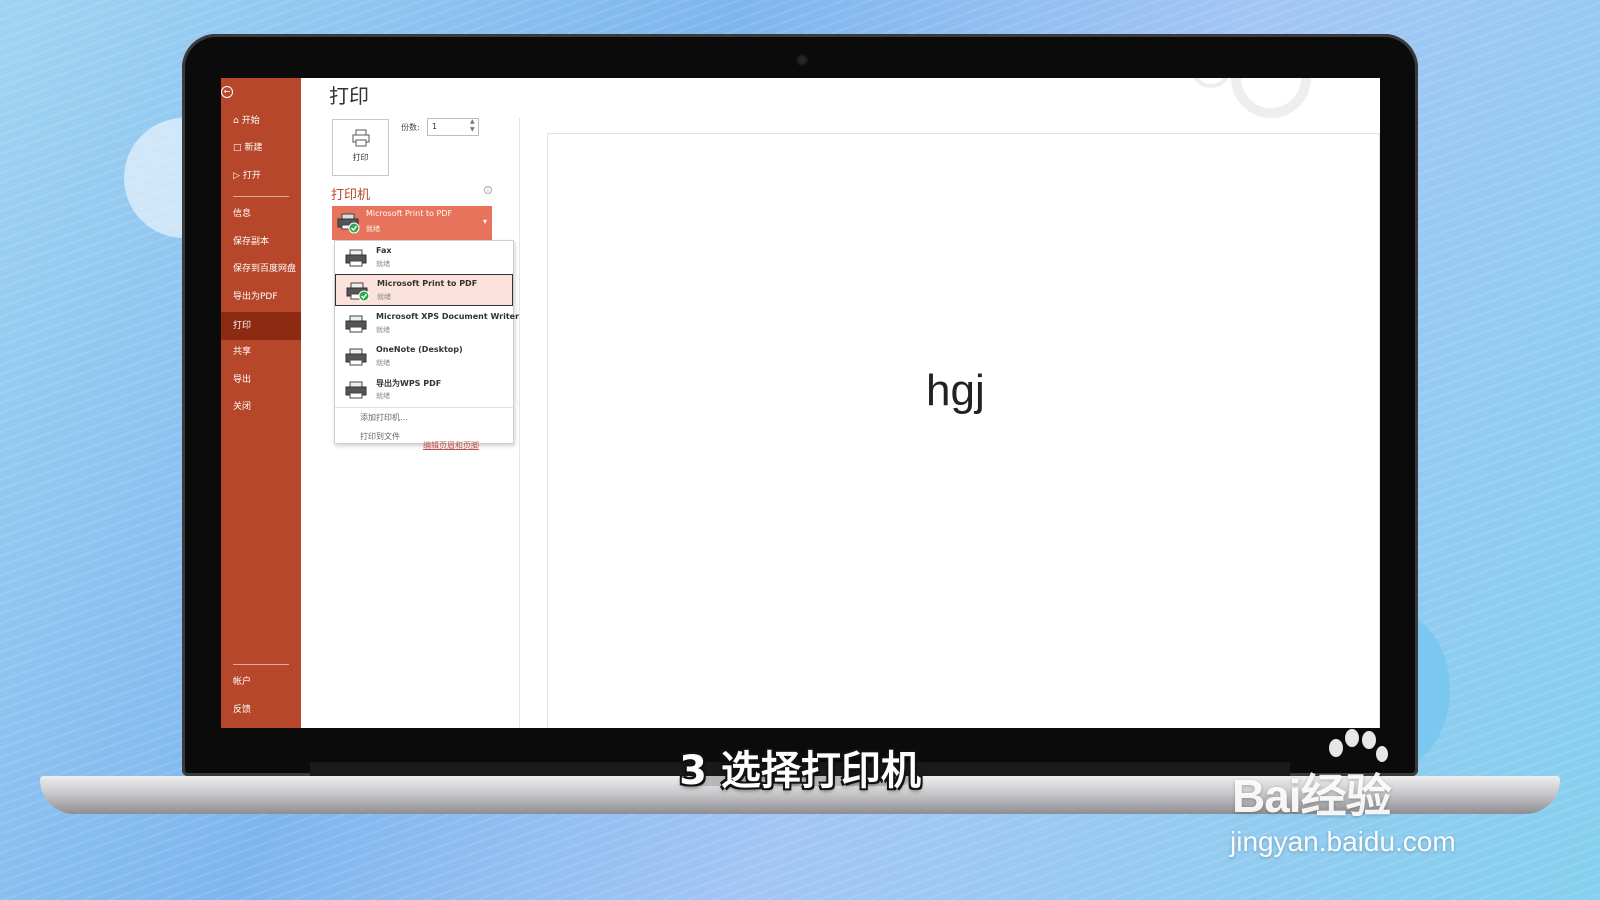  Describe the element at coordinates (410, 127) in the screenshot. I see `copies-label: 份数:` at that location.